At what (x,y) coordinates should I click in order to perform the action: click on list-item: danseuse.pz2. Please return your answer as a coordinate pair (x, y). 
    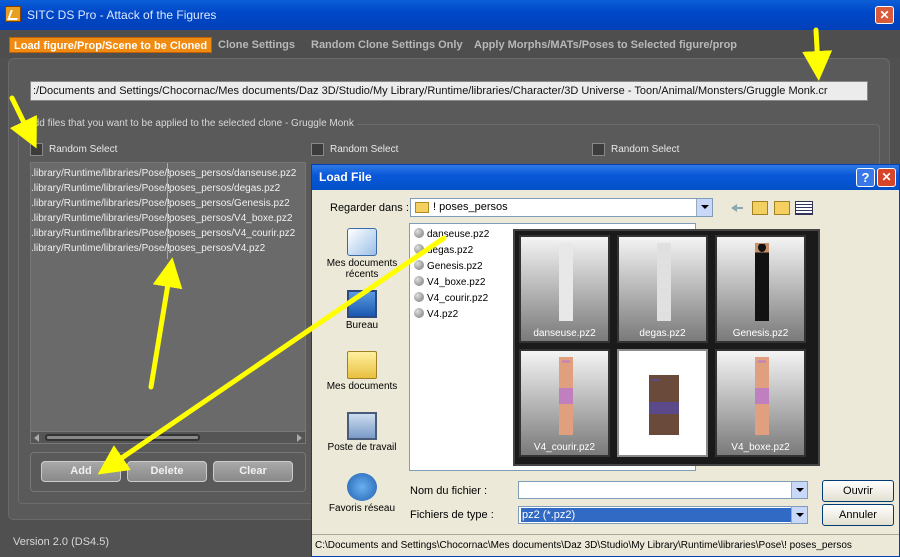
    Looking at the image, I should click on (451, 234).